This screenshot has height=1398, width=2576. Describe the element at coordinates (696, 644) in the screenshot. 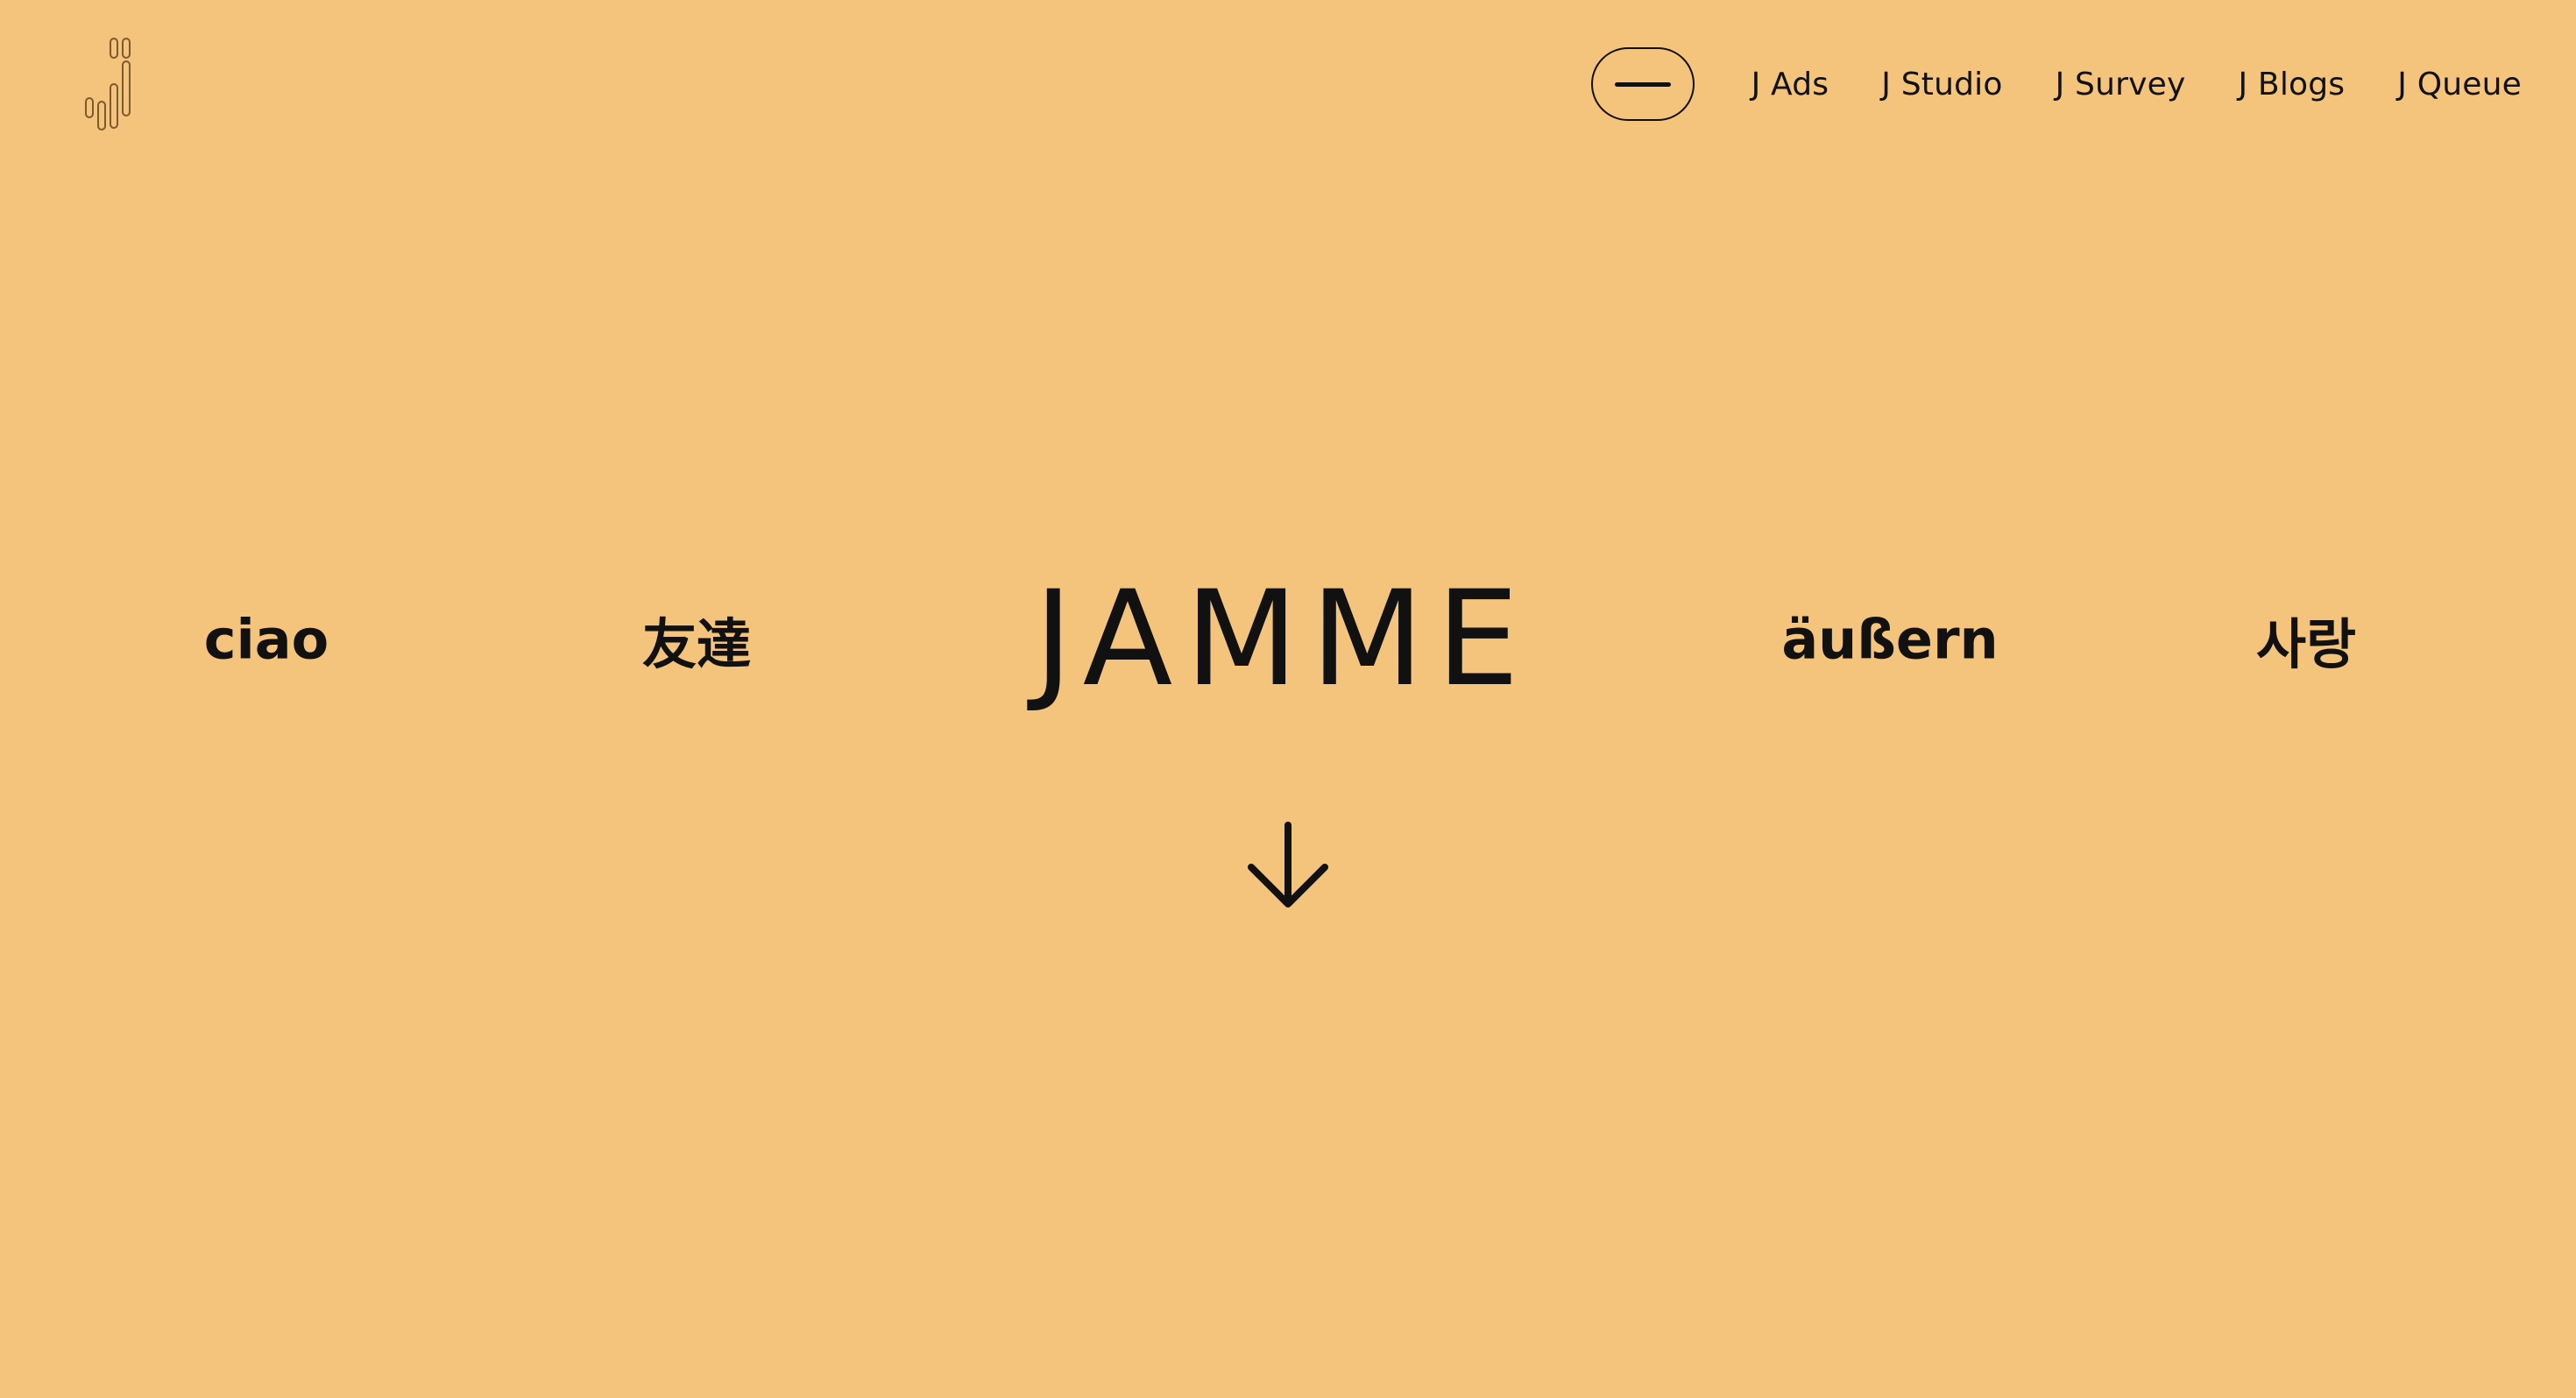

I see `hero-word-tomodachi: 友達` at that location.